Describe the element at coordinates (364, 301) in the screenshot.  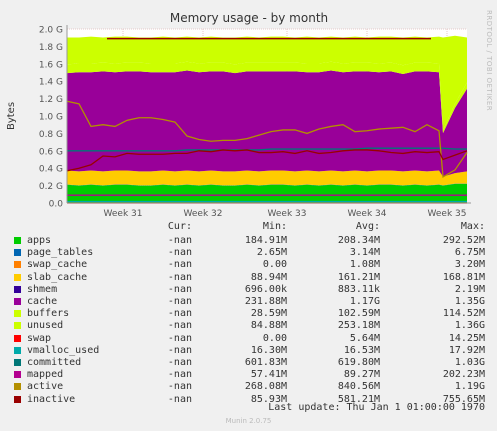
I see `legend-avg: 1.17G` at that location.